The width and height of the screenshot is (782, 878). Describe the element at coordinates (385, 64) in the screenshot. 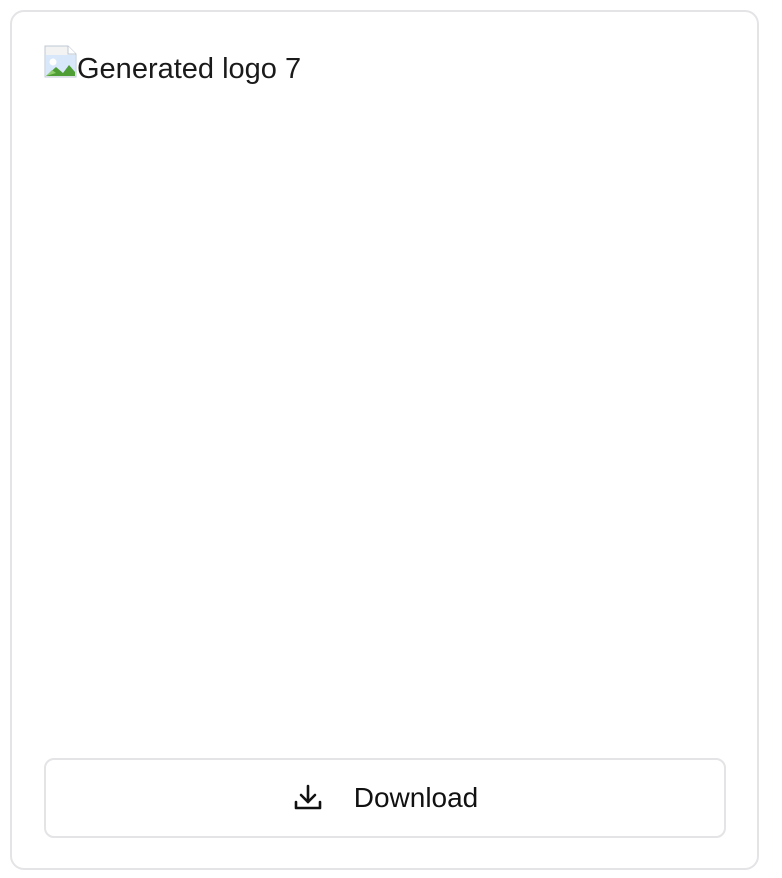

I see `broken-image-placeholder: Generated logo 7` at that location.